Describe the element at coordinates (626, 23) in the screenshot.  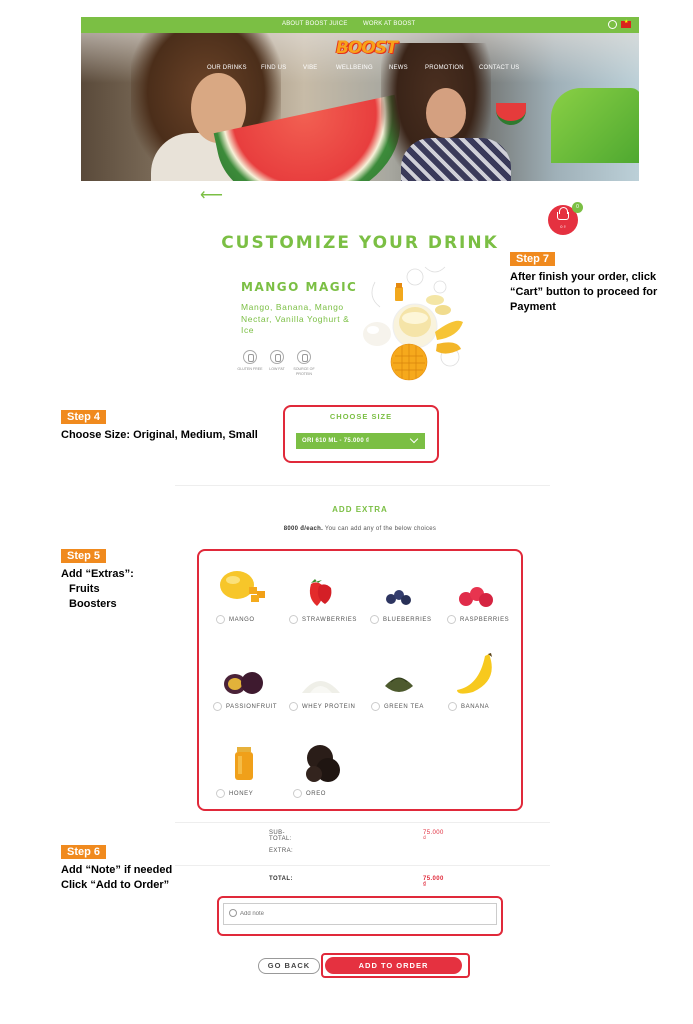
I see `vn-flag-icon` at that location.